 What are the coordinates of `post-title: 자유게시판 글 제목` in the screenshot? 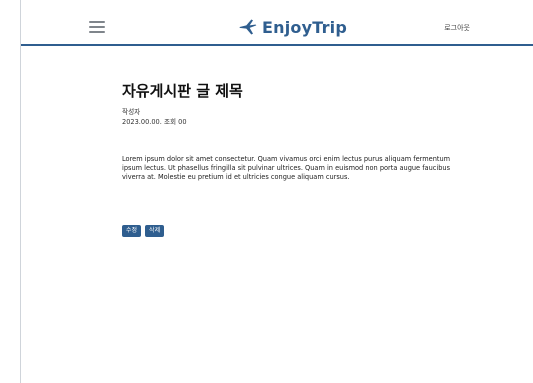 It's located at (182, 91).